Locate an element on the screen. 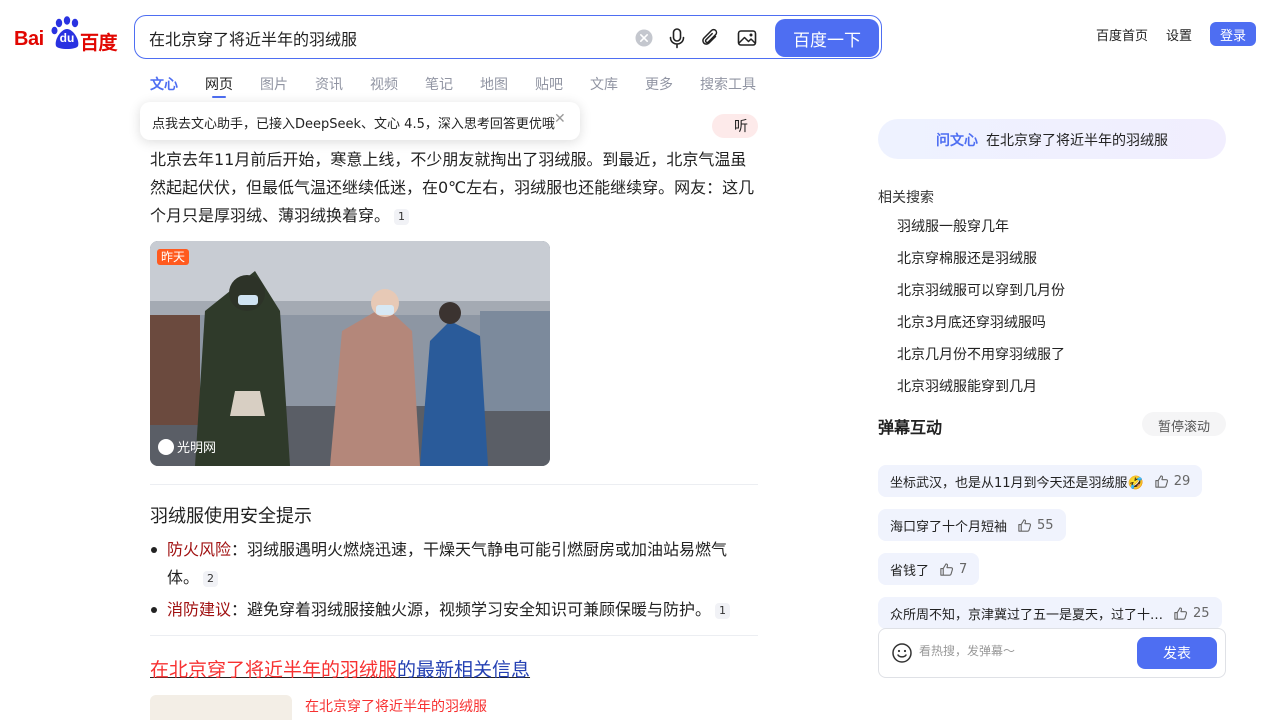 The height and width of the screenshot is (720, 1280). danmu-composer: 发表 is located at coordinates (1052, 653).